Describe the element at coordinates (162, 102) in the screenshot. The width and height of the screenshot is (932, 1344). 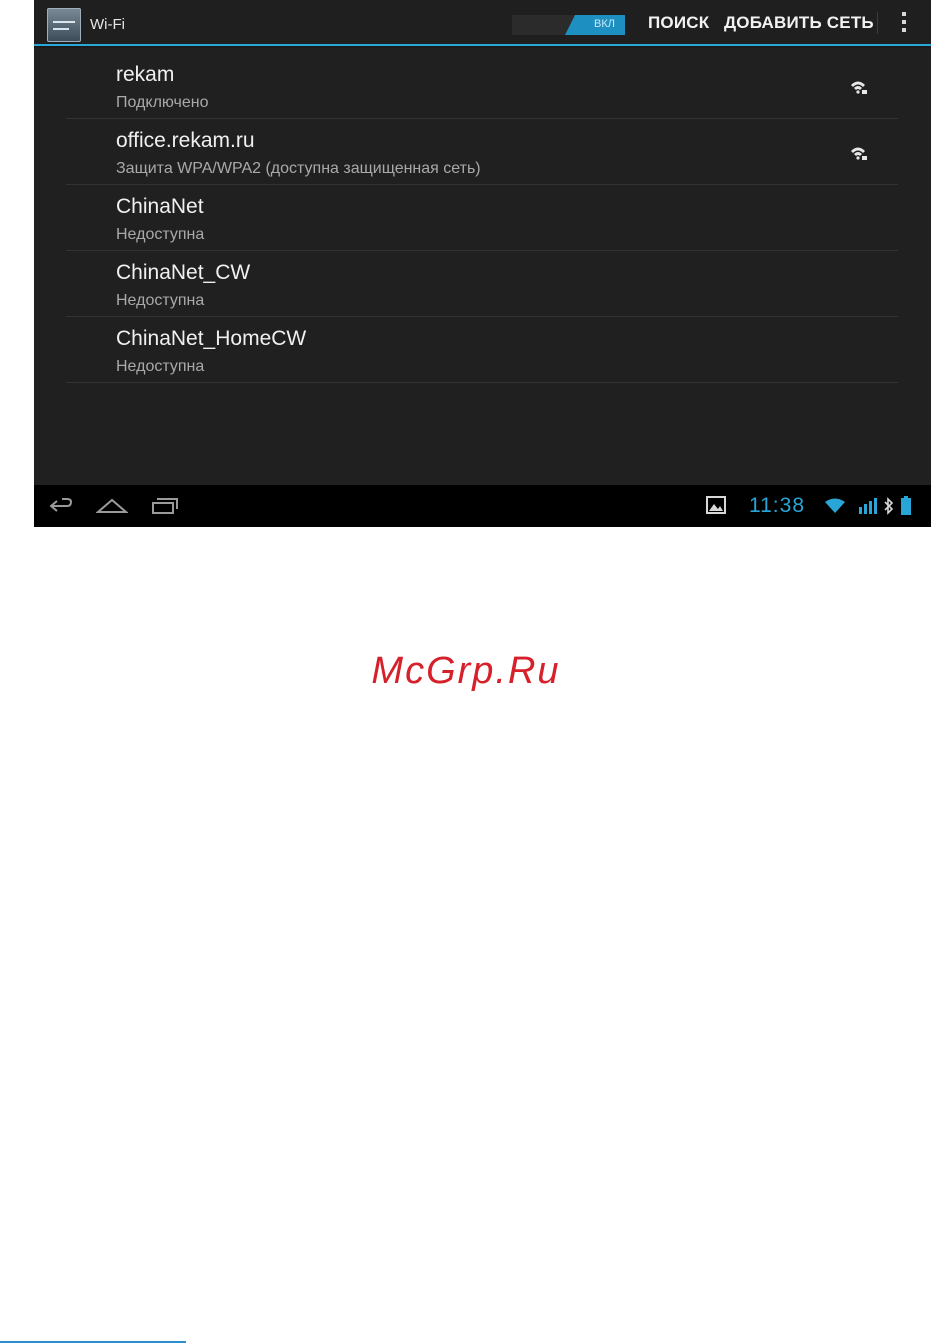
I see `network-status: Подключено` at that location.